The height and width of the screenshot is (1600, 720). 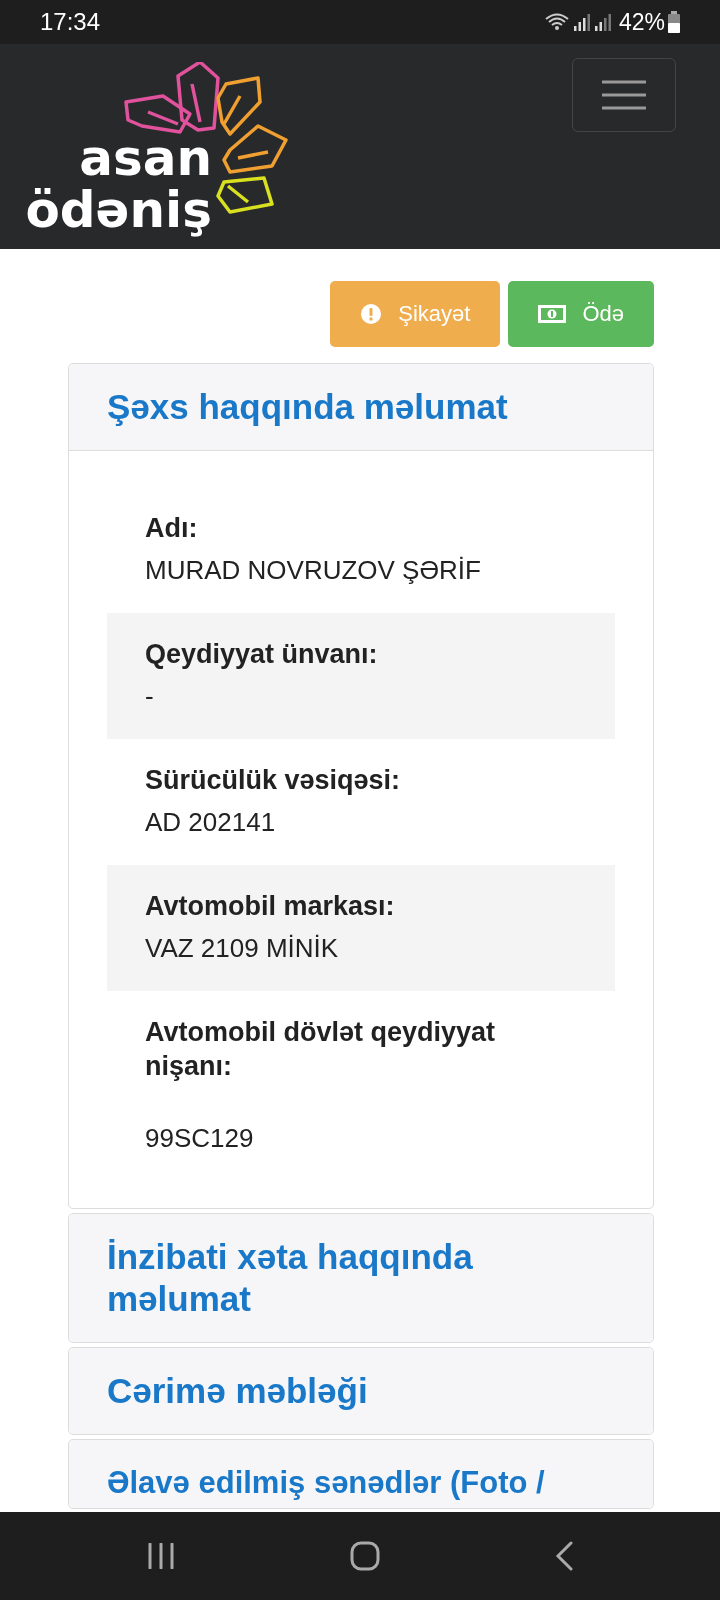 I want to click on battery-percent: 42%, so click(x=641, y=22).